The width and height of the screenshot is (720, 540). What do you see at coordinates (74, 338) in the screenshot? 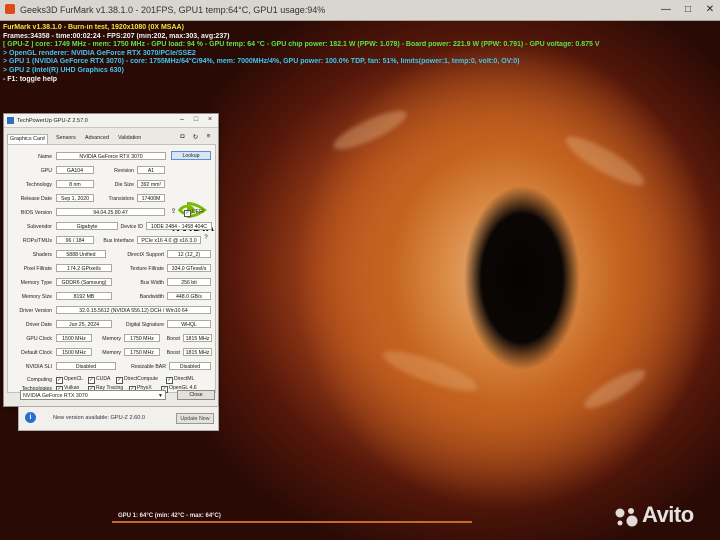
I see `gpu-clock-value: 1500 MHz` at bounding box center [74, 338].